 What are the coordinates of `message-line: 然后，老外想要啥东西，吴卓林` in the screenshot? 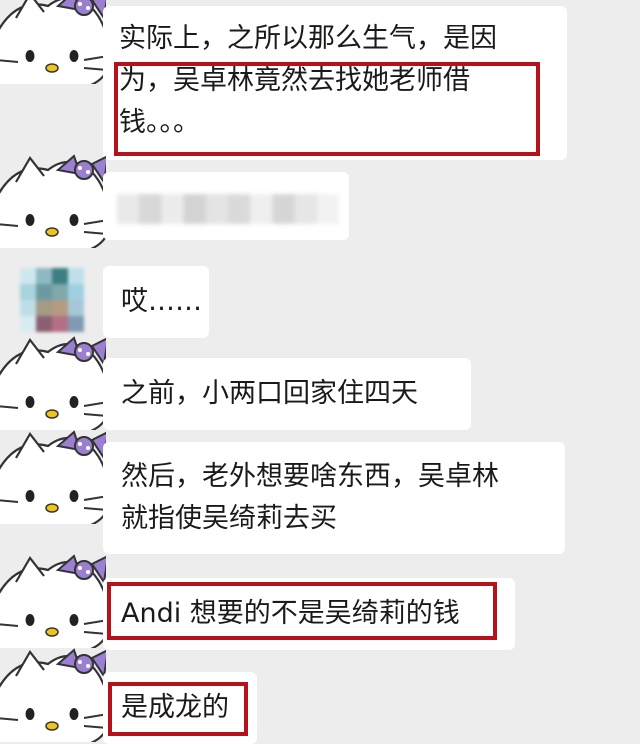 It's located at (310, 476).